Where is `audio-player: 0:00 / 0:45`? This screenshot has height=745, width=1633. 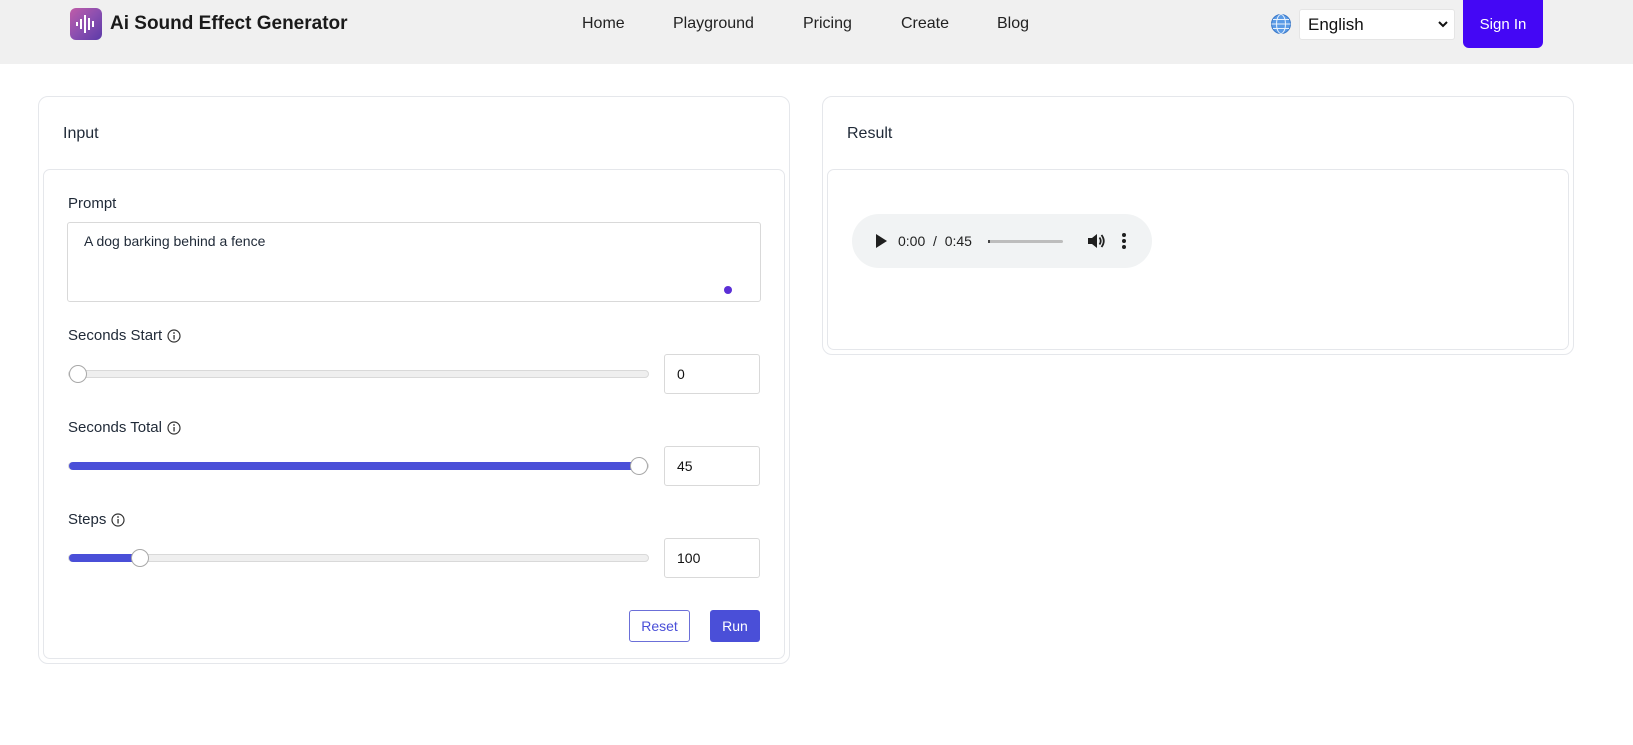 audio-player: 0:00 / 0:45 is located at coordinates (1002, 241).